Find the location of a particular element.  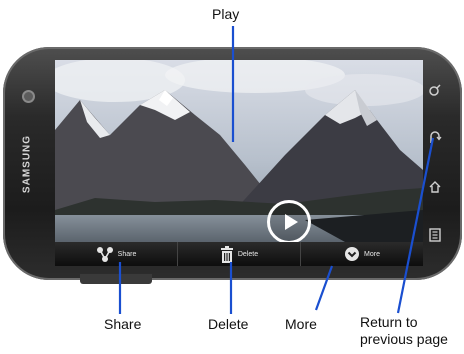

pointer-more is located at coordinates (324, 288).